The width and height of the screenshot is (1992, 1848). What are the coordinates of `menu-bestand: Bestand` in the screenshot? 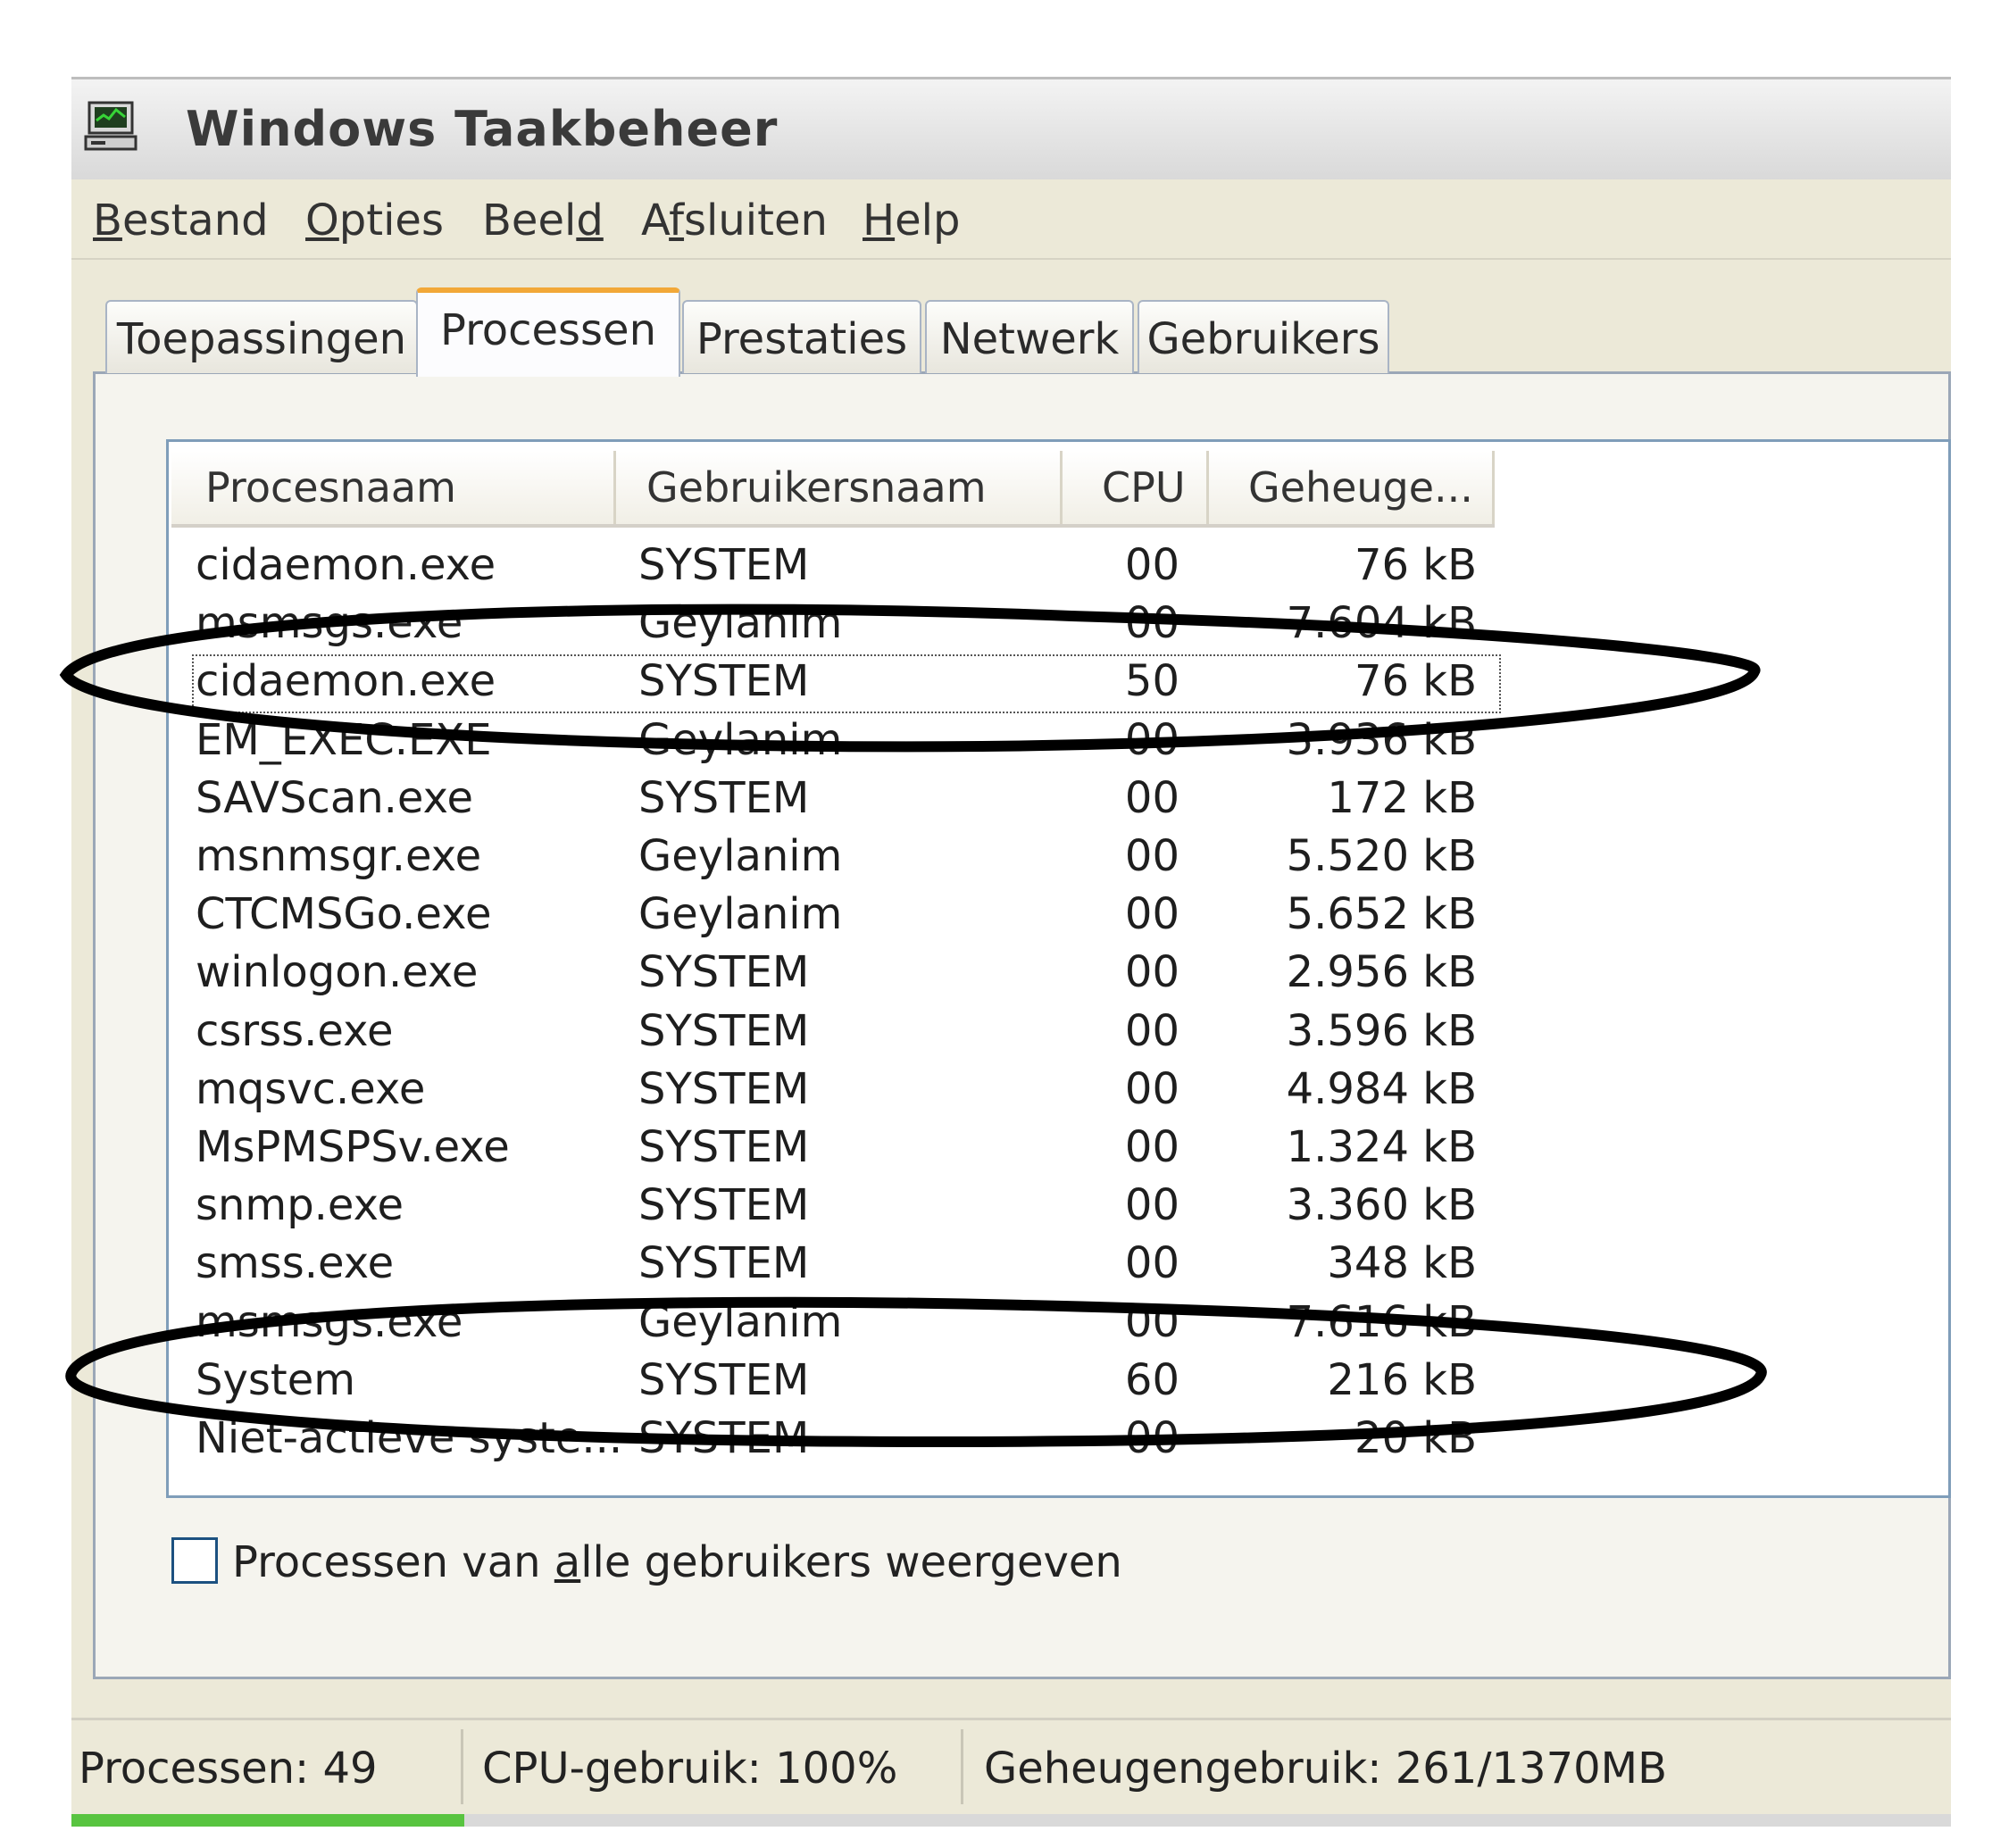 It's located at (181, 221).